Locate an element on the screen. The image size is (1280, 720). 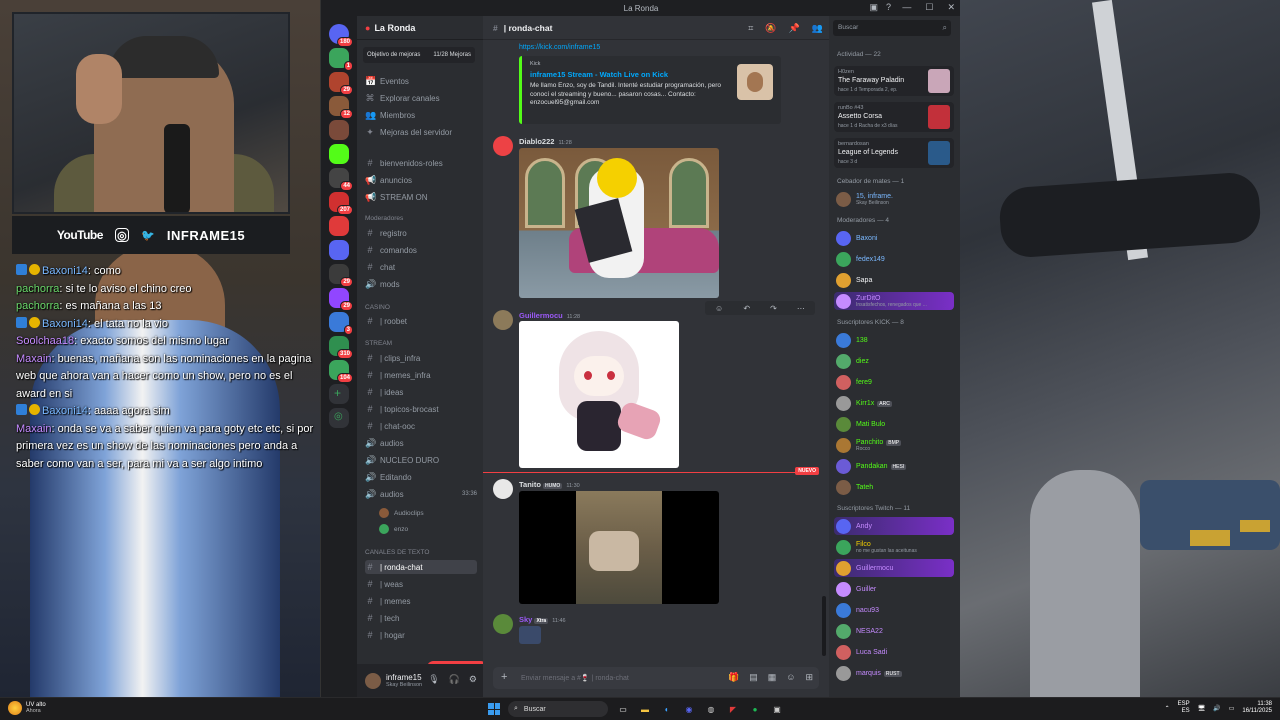
more-icon: ⋯ is located at coordinates (801, 308).